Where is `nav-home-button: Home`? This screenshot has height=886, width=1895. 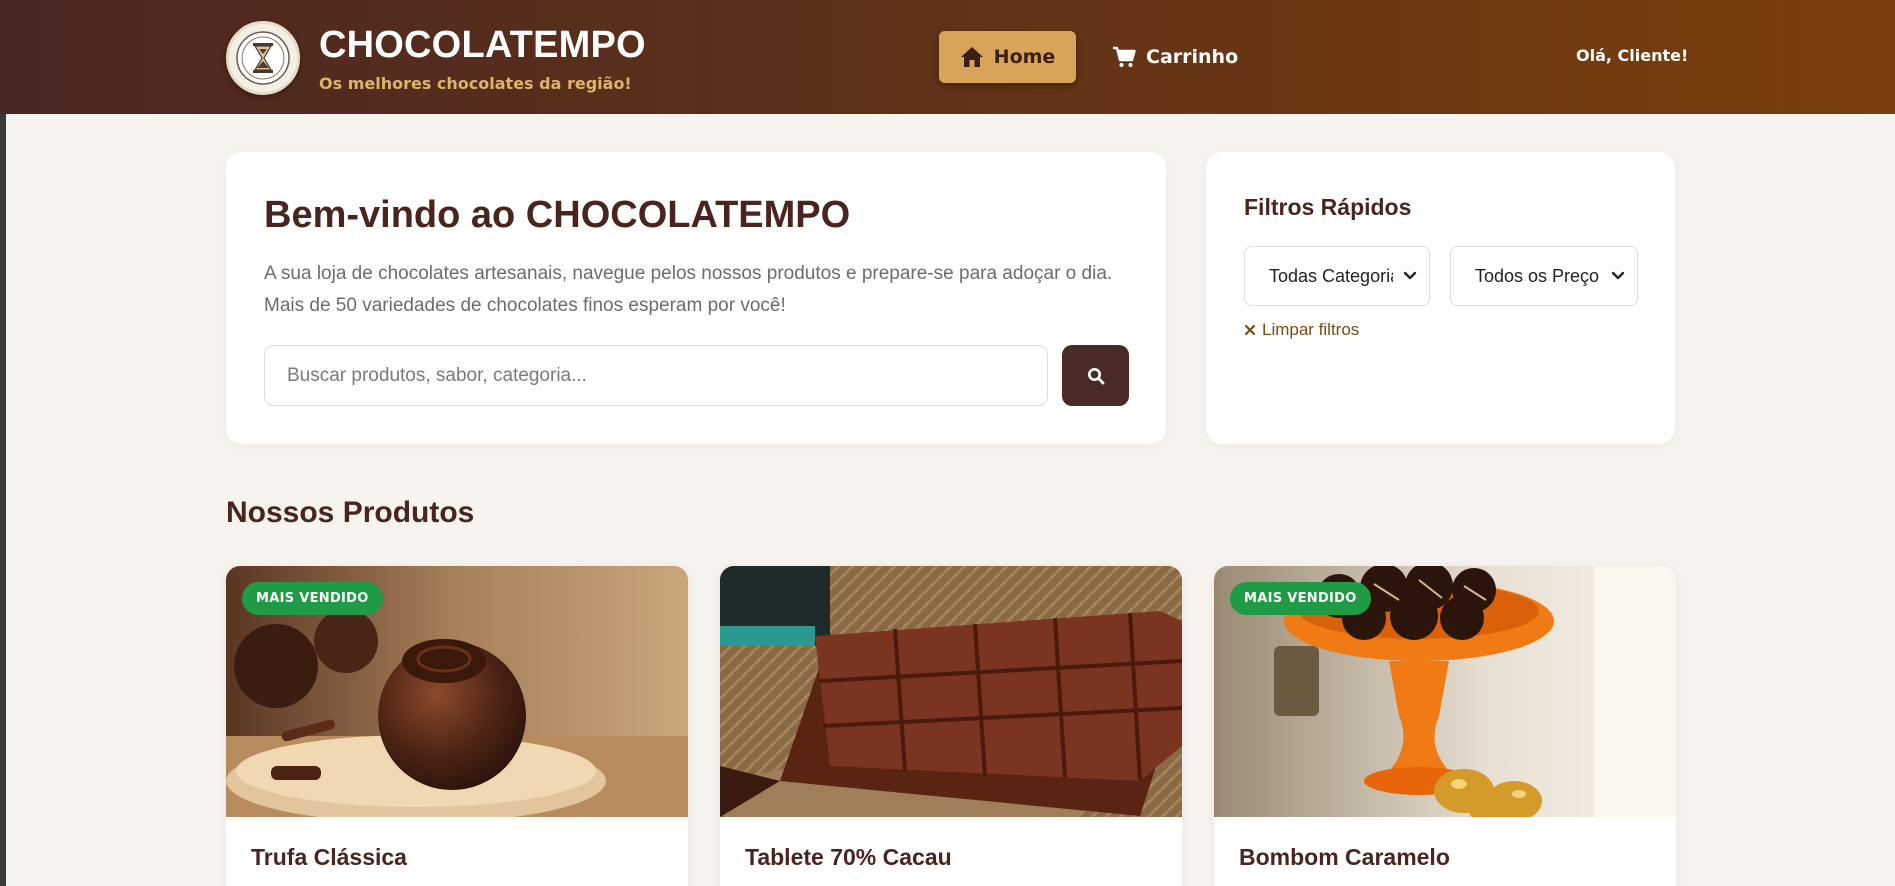
nav-home-button: Home is located at coordinates (1007, 57).